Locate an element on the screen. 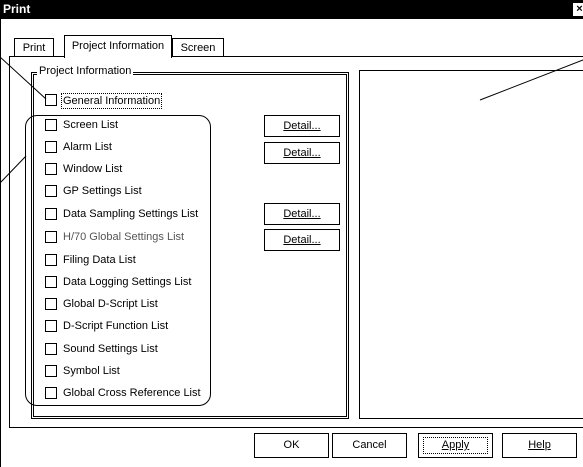 The image size is (583, 467). checkbox-label: Alarm List is located at coordinates (87, 147).